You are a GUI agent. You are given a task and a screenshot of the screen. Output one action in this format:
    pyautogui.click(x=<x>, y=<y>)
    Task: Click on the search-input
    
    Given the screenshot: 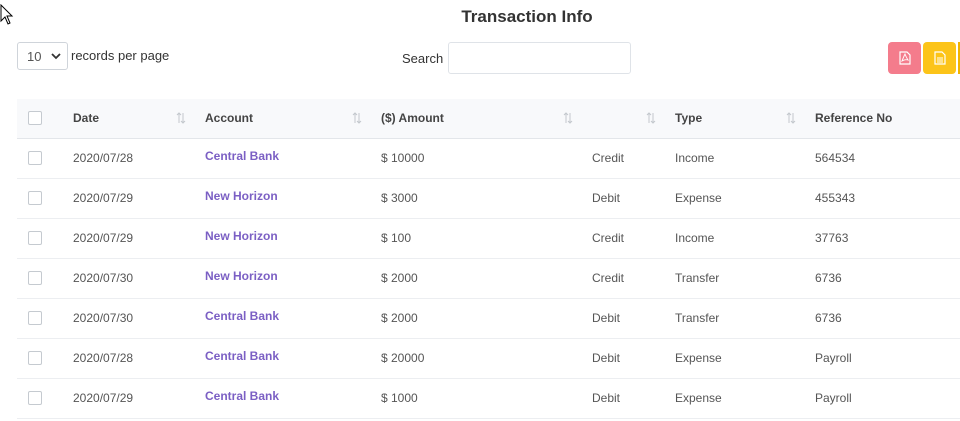 What is the action you would take?
    pyautogui.click(x=539, y=58)
    